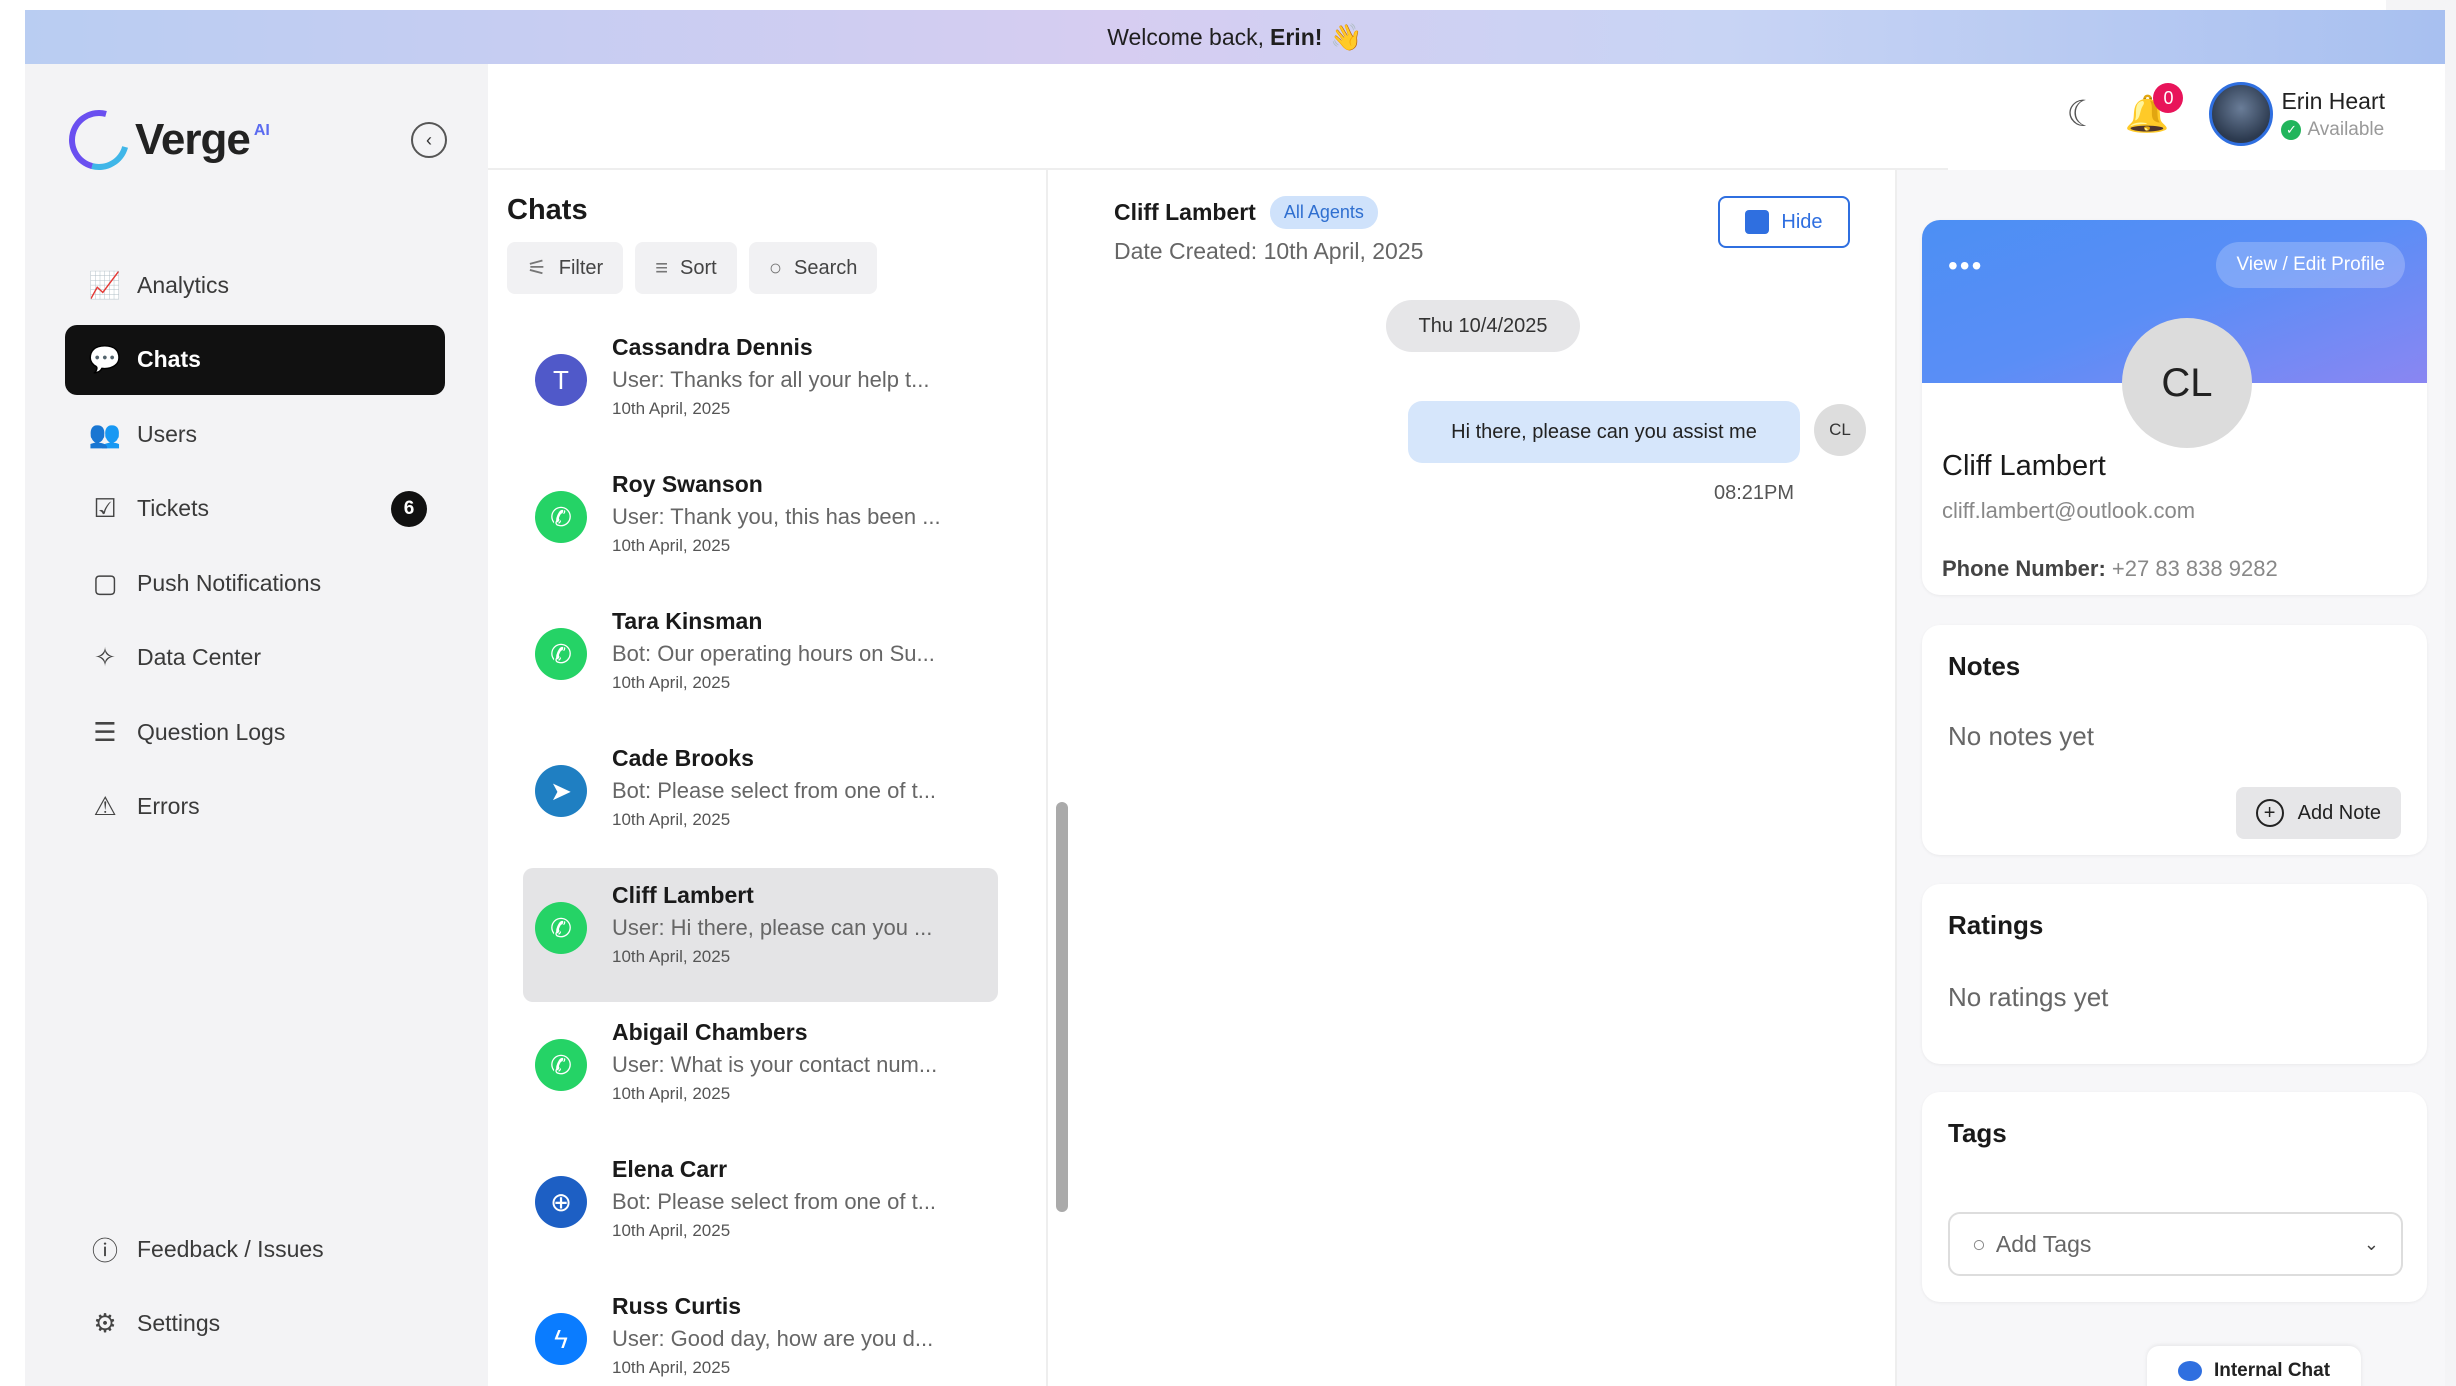 This screenshot has width=2456, height=1386. I want to click on chat-name: Elena Carr, so click(670, 1169).